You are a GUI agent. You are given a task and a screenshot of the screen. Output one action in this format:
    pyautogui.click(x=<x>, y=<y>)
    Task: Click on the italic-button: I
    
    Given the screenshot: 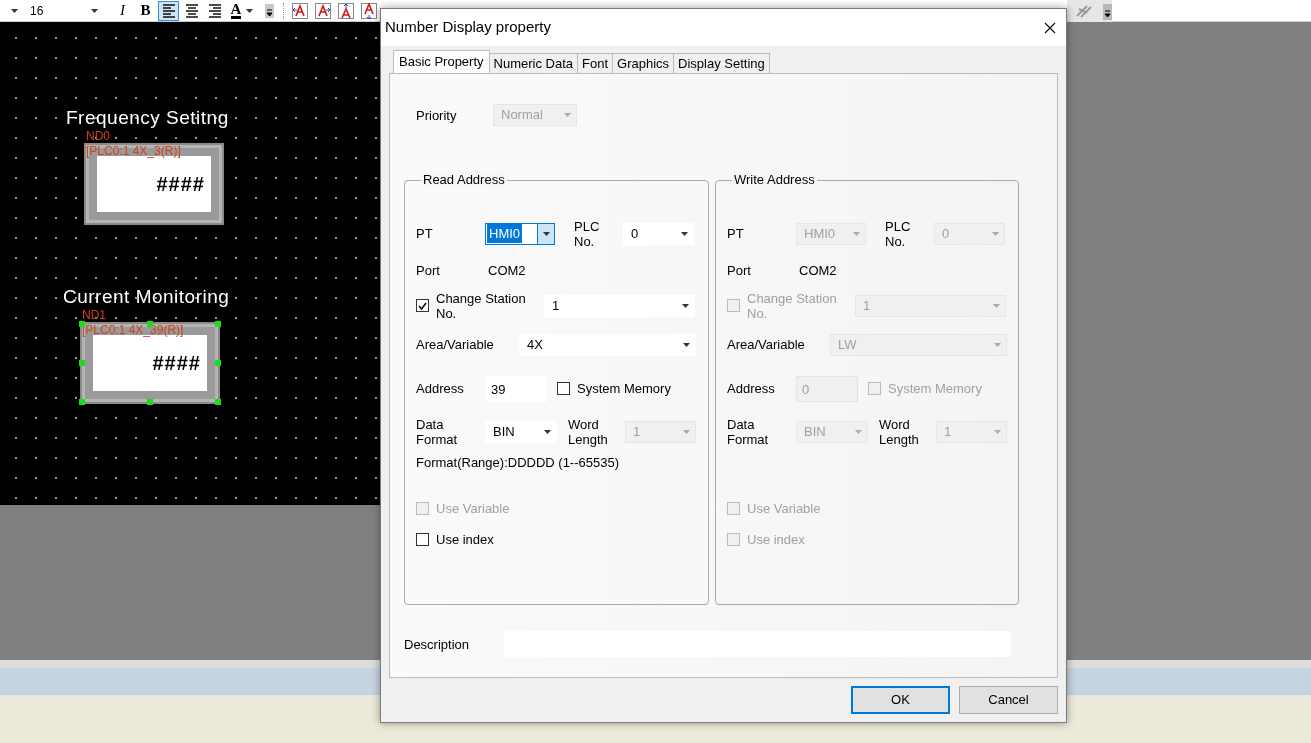 What is the action you would take?
    pyautogui.click(x=122, y=10)
    